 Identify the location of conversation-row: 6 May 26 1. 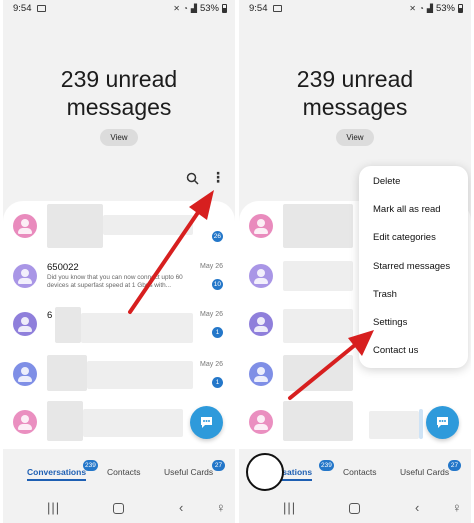
(119, 326).